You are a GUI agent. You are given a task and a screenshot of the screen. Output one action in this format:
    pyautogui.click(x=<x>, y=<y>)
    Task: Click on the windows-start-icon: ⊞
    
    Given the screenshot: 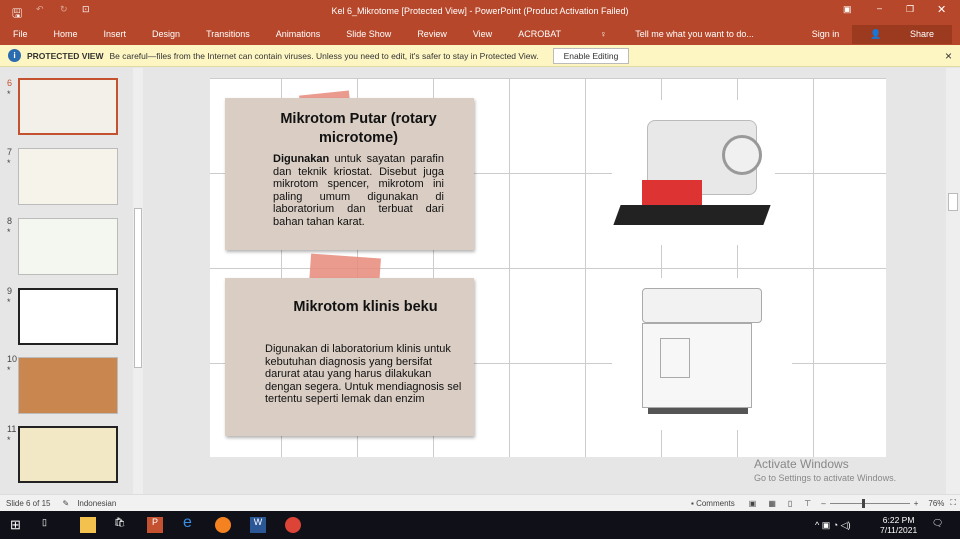 What is the action you would take?
    pyautogui.click(x=18, y=525)
    